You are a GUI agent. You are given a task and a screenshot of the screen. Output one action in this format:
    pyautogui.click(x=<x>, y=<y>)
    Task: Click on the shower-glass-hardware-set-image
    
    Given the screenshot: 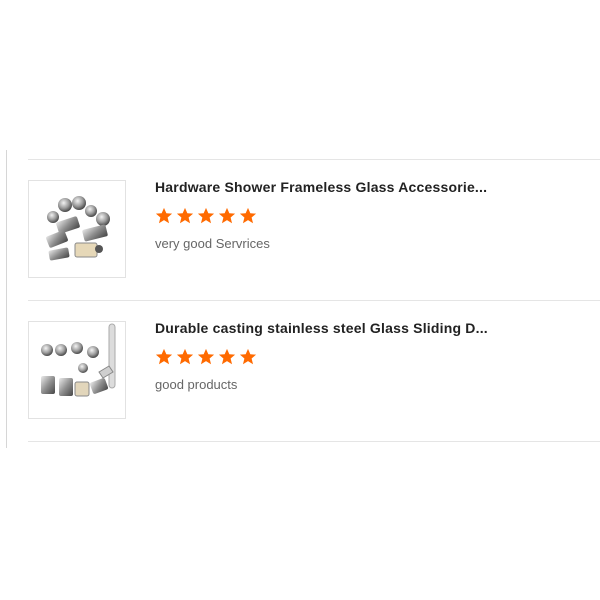 What is the action you would take?
    pyautogui.click(x=78, y=228)
    